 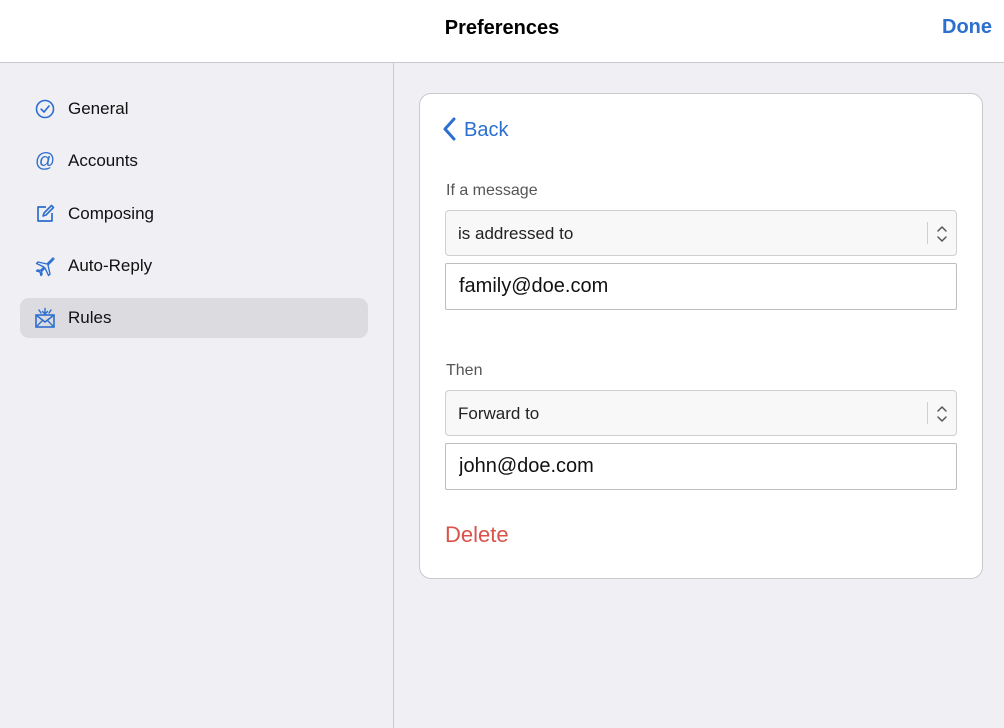 I want to click on envelope-rules-icon, so click(x=45, y=318).